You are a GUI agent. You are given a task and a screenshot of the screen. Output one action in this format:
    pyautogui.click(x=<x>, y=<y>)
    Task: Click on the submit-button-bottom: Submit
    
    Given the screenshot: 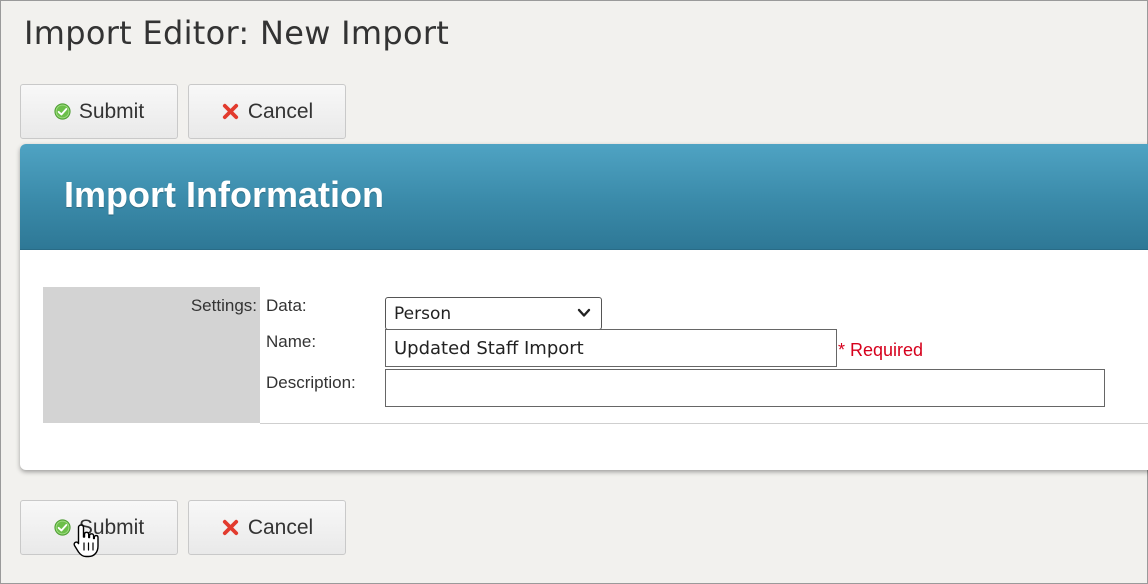 What is the action you would take?
    pyautogui.click(x=99, y=527)
    